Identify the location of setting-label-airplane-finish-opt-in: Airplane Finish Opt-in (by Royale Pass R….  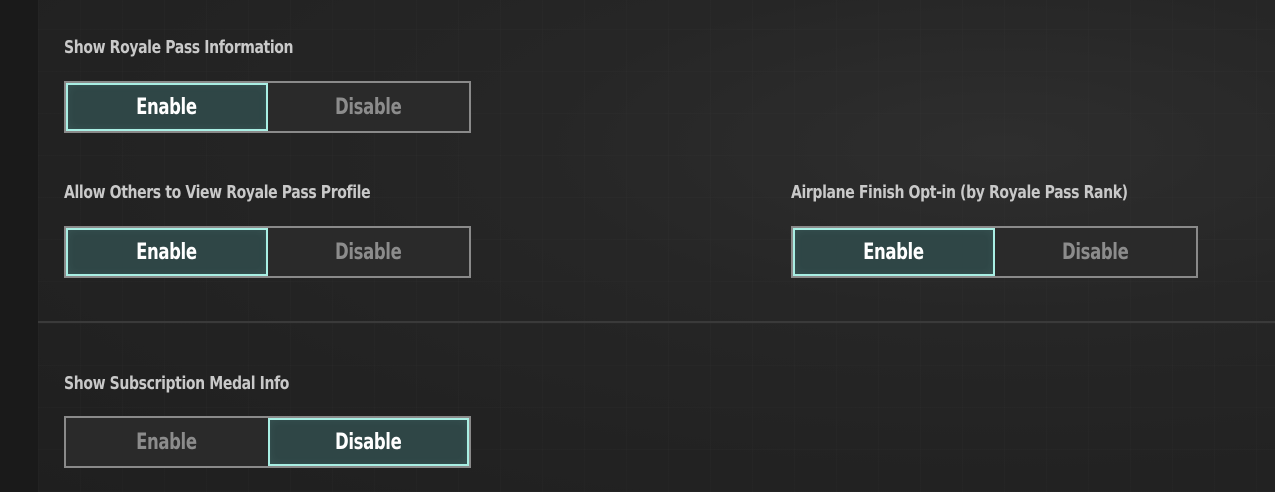
(959, 192).